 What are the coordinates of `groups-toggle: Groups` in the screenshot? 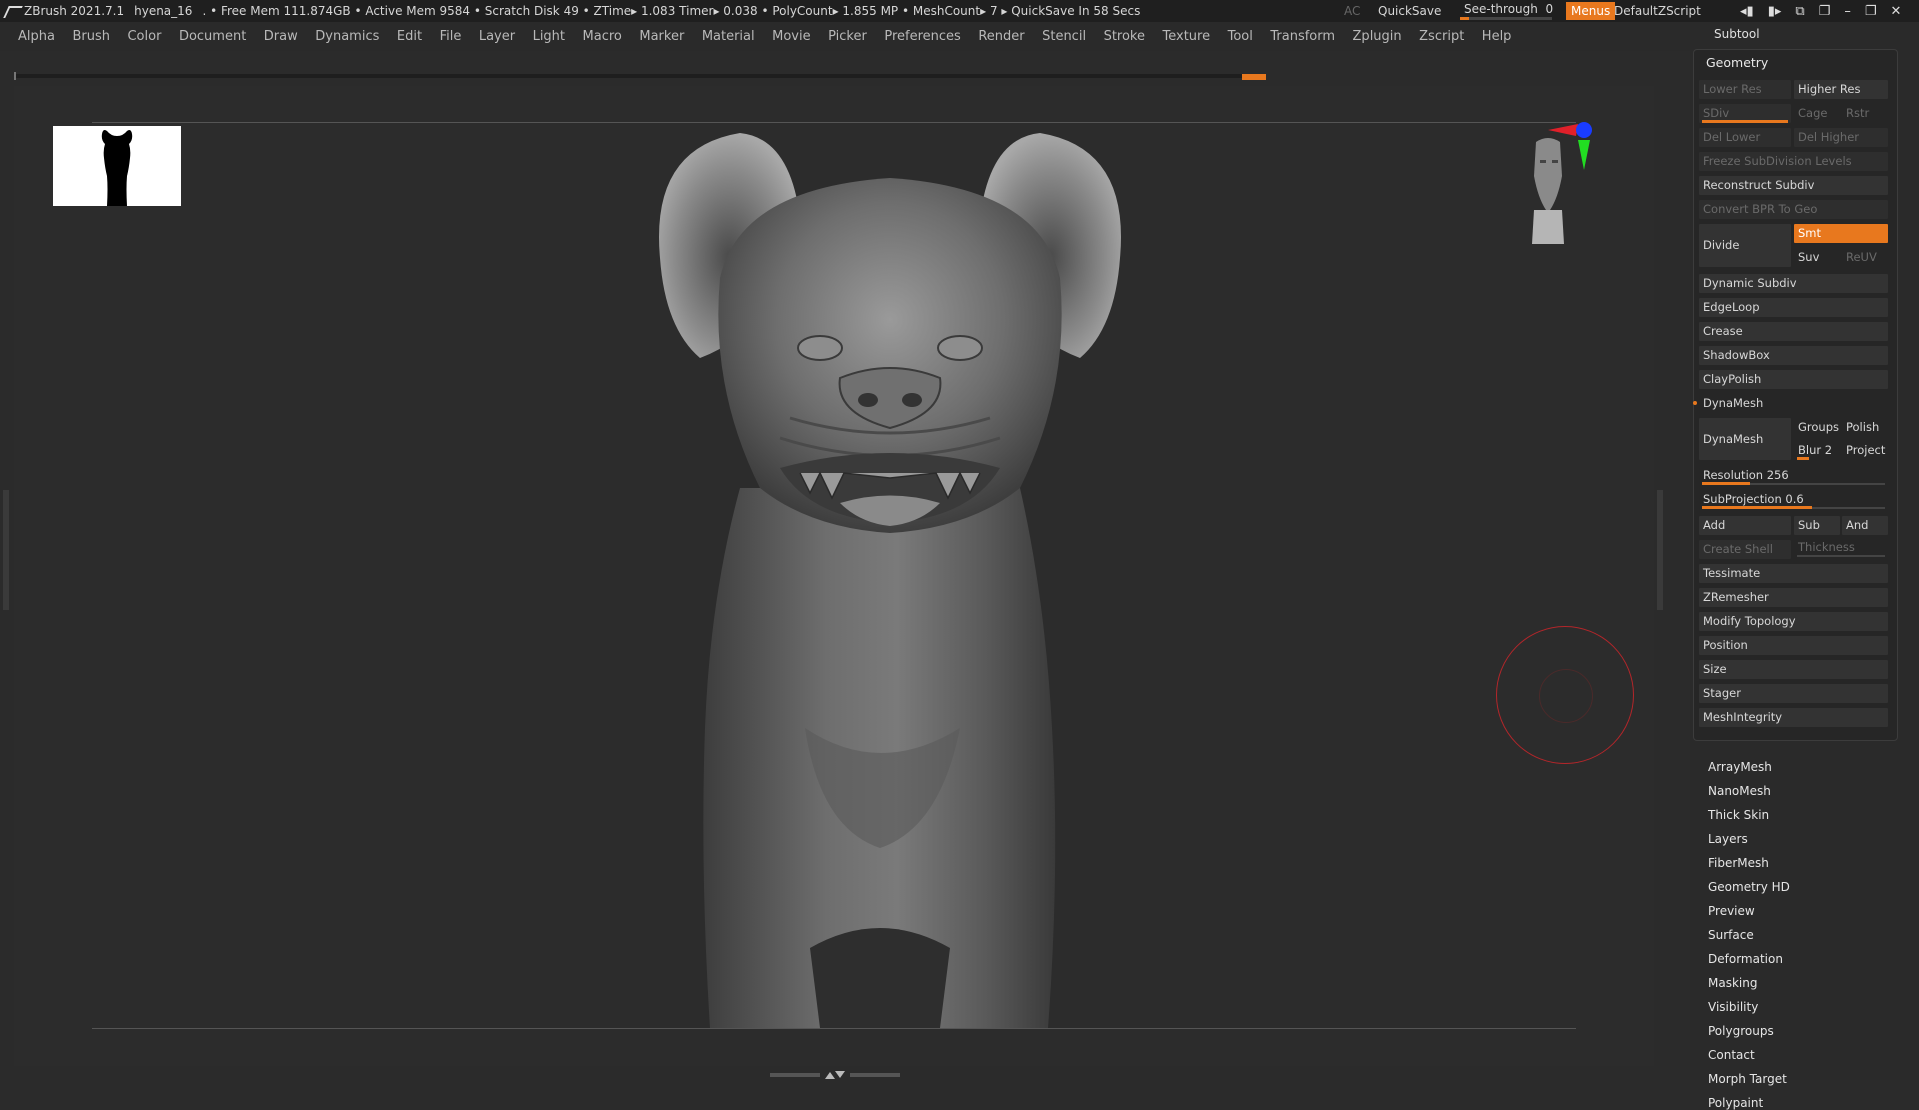 It's located at (1817, 427).